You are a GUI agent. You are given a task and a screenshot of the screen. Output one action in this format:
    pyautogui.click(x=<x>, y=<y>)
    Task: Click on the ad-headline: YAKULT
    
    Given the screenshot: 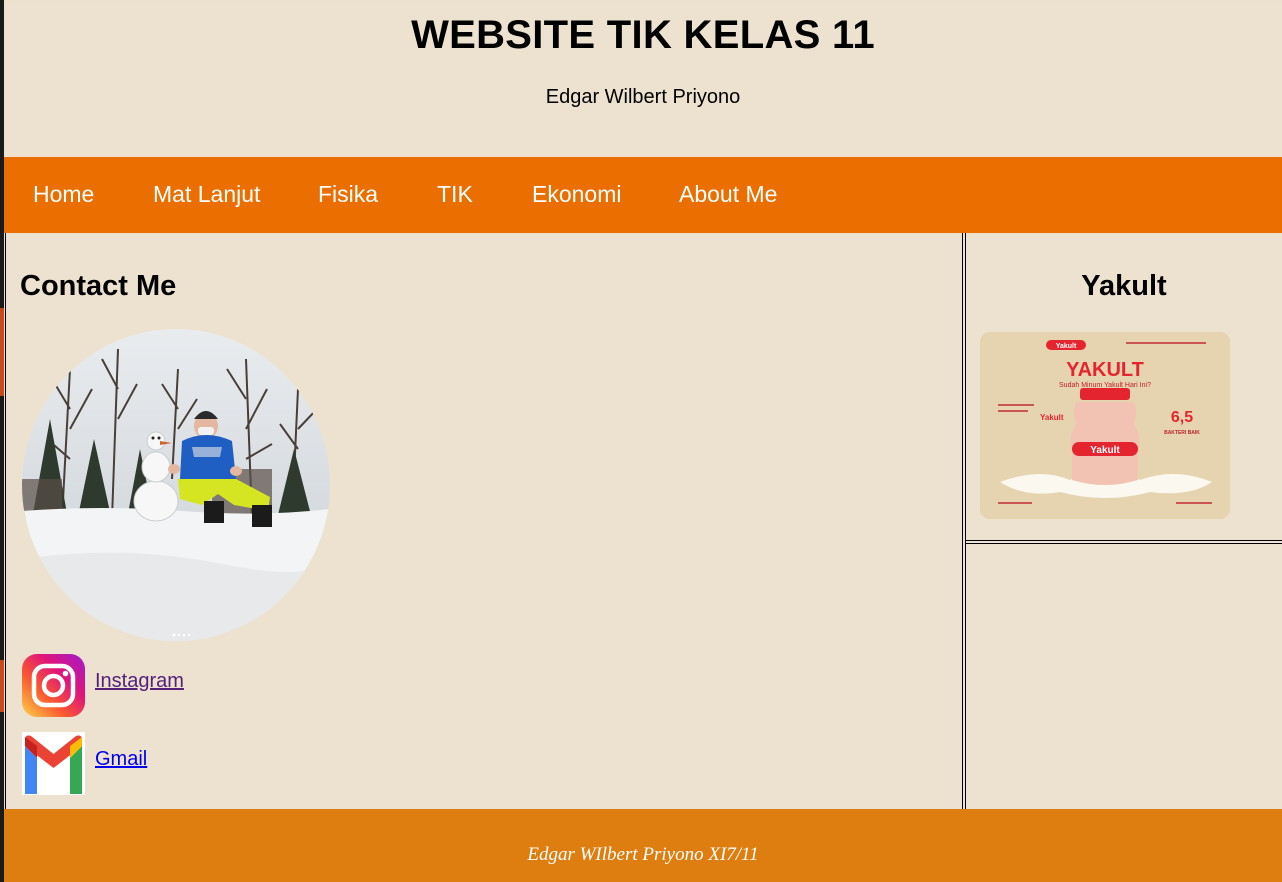 What is the action you would take?
    pyautogui.click(x=1105, y=370)
    